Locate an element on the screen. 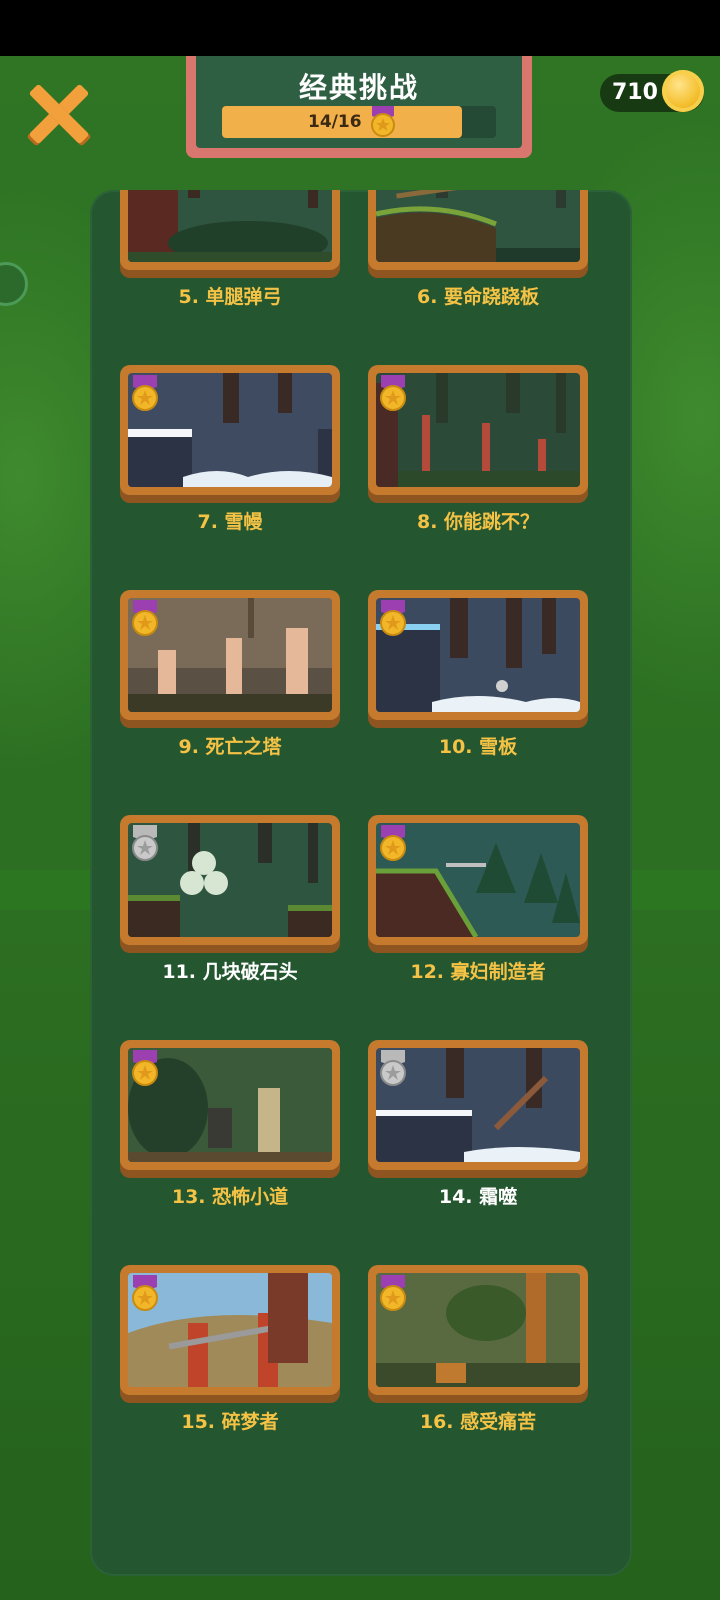 The image size is (720, 1600). level-card: 10. 雪板 is located at coordinates (478, 690).